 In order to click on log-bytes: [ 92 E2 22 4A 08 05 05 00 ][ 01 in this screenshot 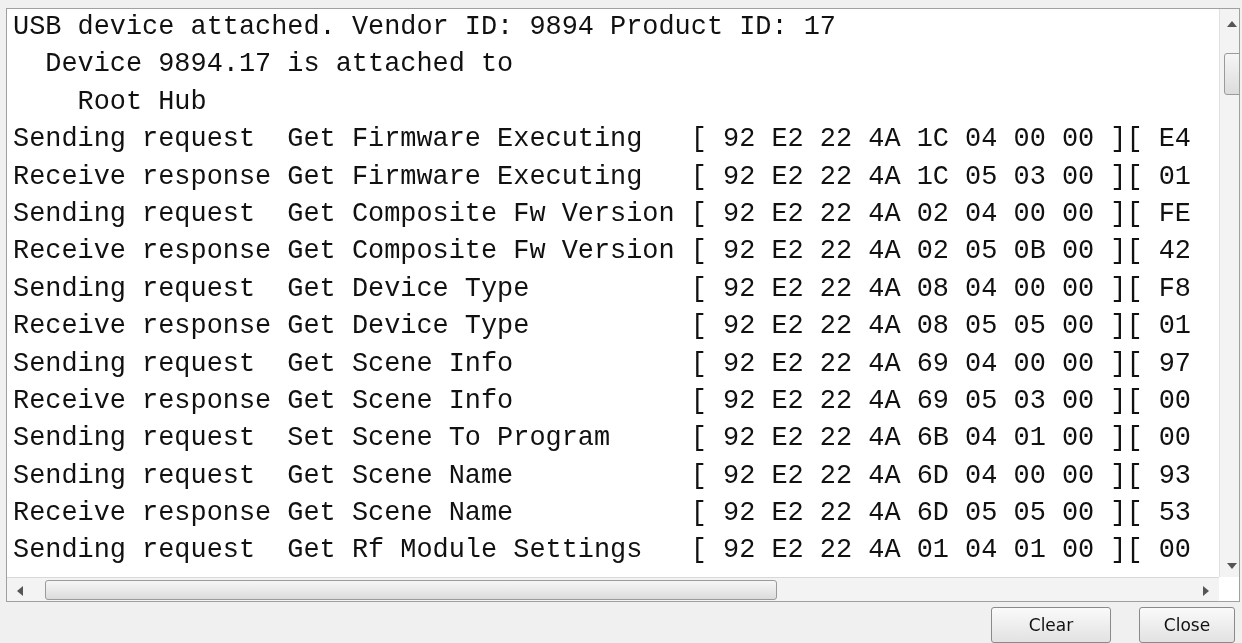, I will do `click(941, 327)`.